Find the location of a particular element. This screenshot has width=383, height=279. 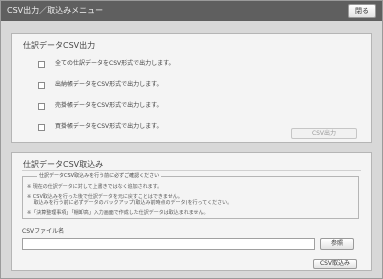

csv-export-button: CSV出力 is located at coordinates (324, 133).